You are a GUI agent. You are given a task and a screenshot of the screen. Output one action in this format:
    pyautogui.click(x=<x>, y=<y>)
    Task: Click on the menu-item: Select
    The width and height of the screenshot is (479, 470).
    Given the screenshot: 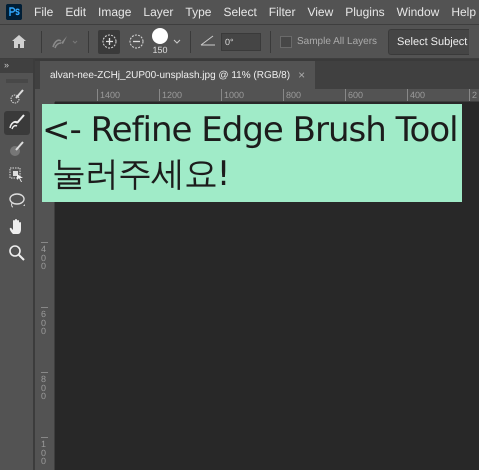 What is the action you would take?
    pyautogui.click(x=240, y=12)
    